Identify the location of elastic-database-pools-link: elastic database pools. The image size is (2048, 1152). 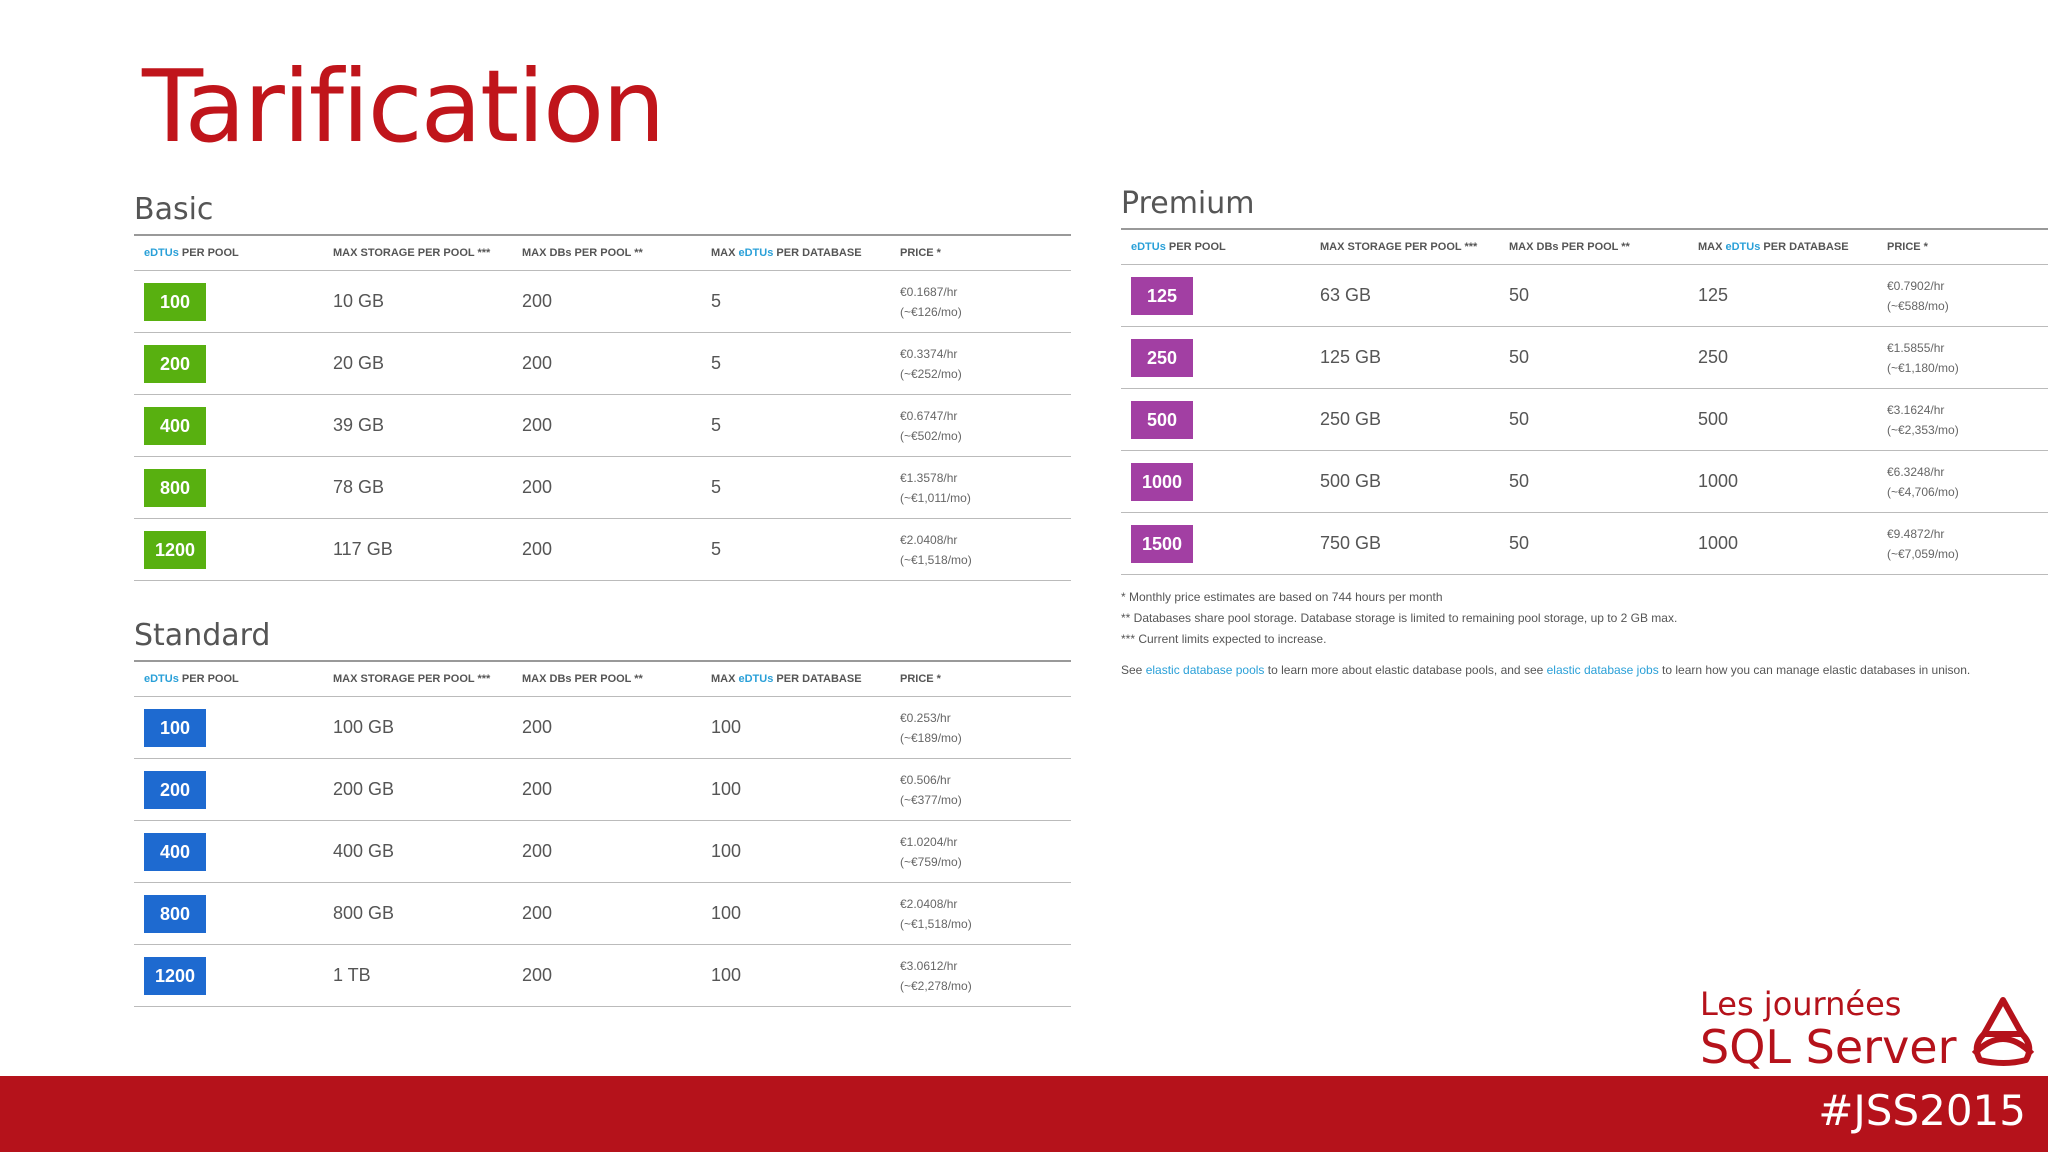
(1205, 670).